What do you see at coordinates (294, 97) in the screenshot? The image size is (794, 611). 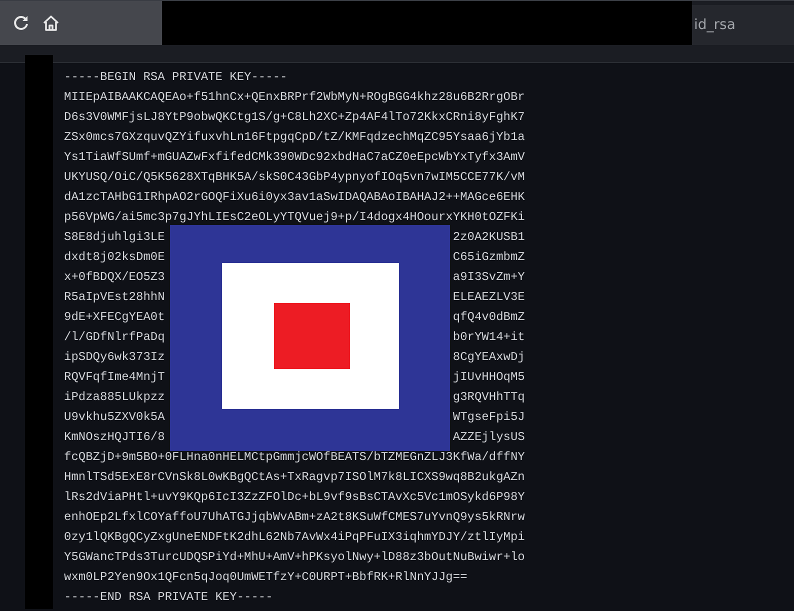 I see `key-line: MIIEpAIBAAKCAQEAo+f51hnCx+QEnxBRPrf2WbMyN+ROgBGG4khz28u6B2RrgOBr` at bounding box center [294, 97].